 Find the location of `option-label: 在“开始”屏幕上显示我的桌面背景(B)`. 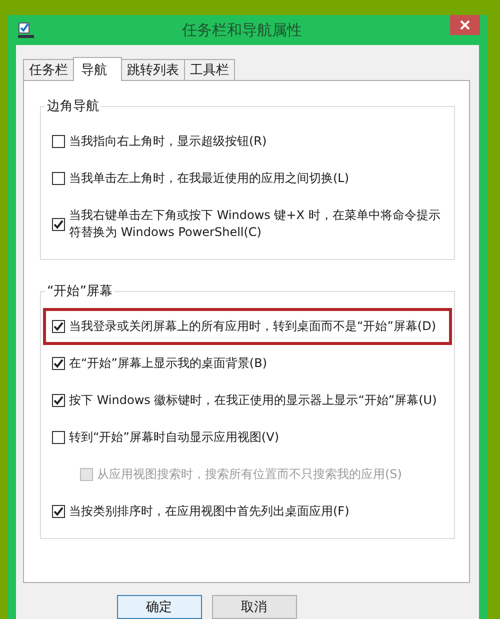

option-label: 在“开始”屏幕上显示我的桌面背景(B) is located at coordinates (168, 363).